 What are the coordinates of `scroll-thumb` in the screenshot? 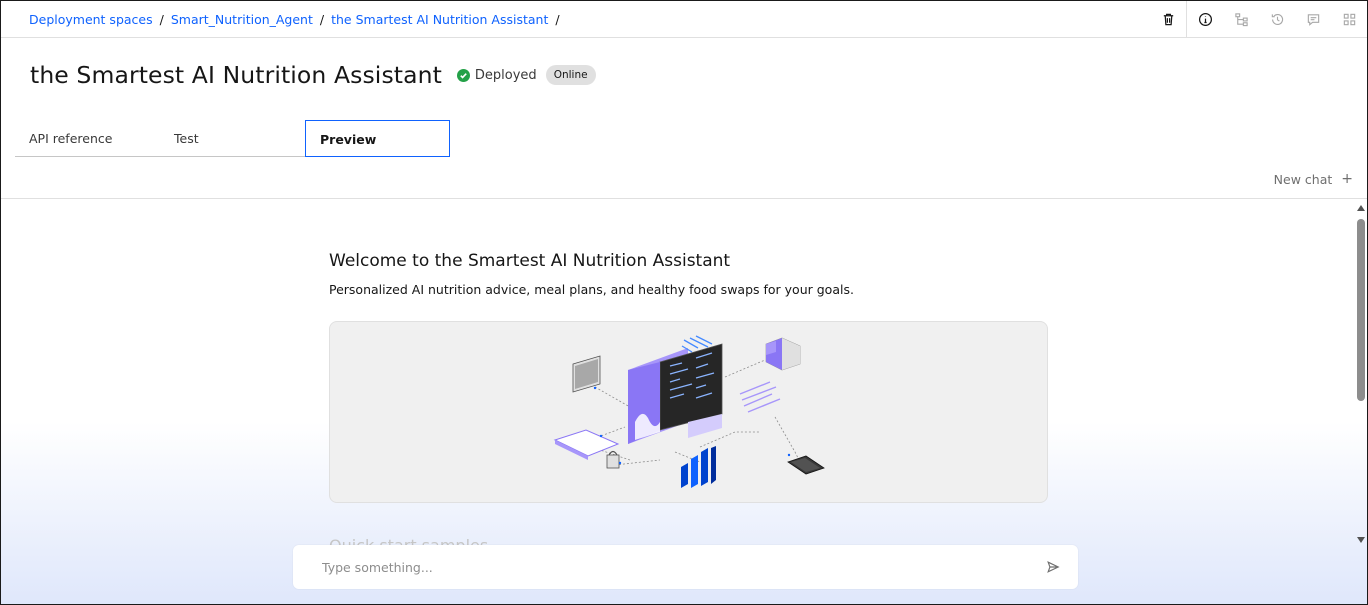 It's located at (1361, 310).